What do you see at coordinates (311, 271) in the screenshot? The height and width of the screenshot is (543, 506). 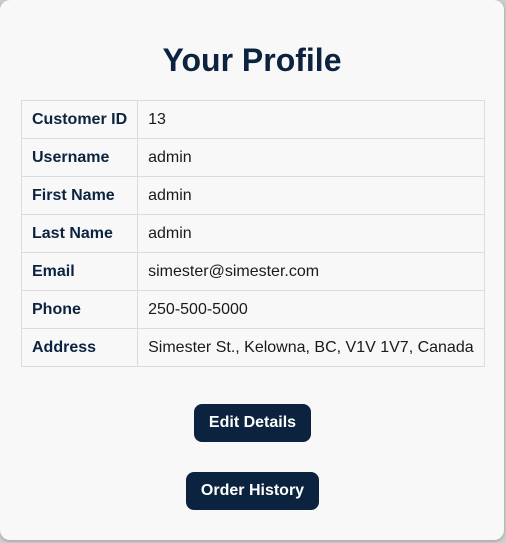 I see `row-value: simester@simester.com` at bounding box center [311, 271].